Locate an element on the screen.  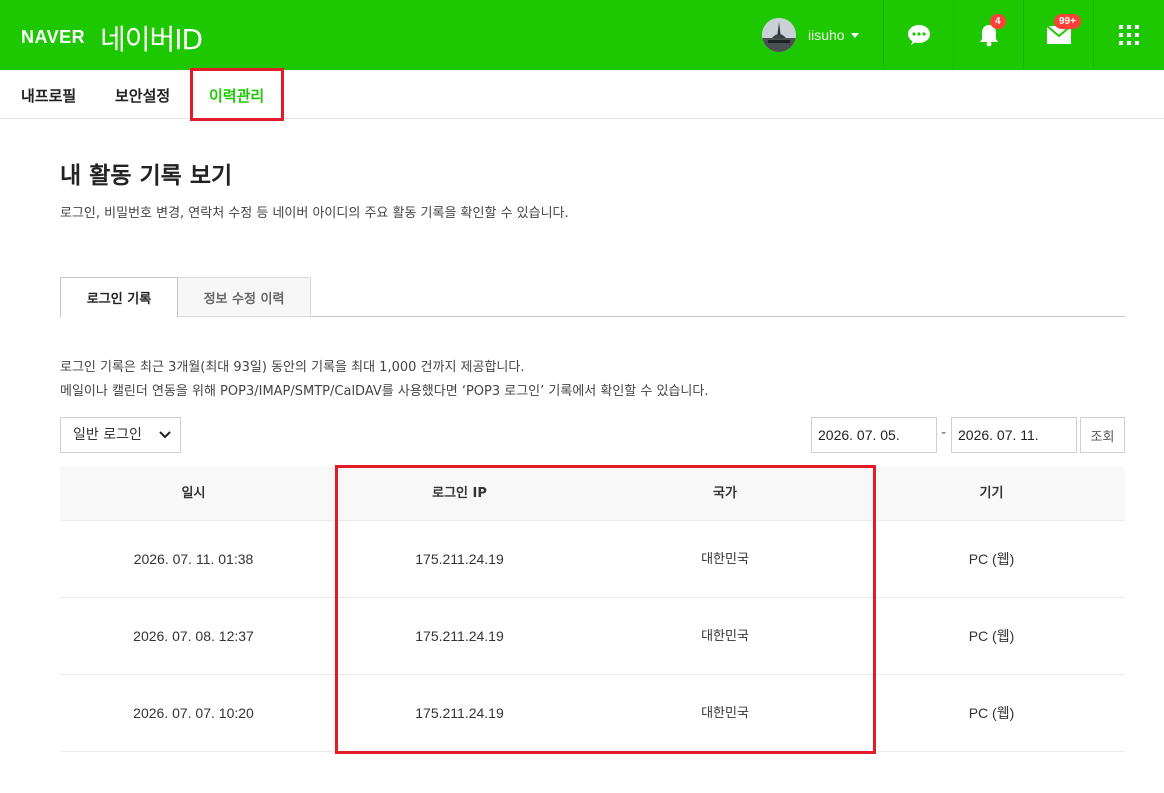
avatar is located at coordinates (779, 35).